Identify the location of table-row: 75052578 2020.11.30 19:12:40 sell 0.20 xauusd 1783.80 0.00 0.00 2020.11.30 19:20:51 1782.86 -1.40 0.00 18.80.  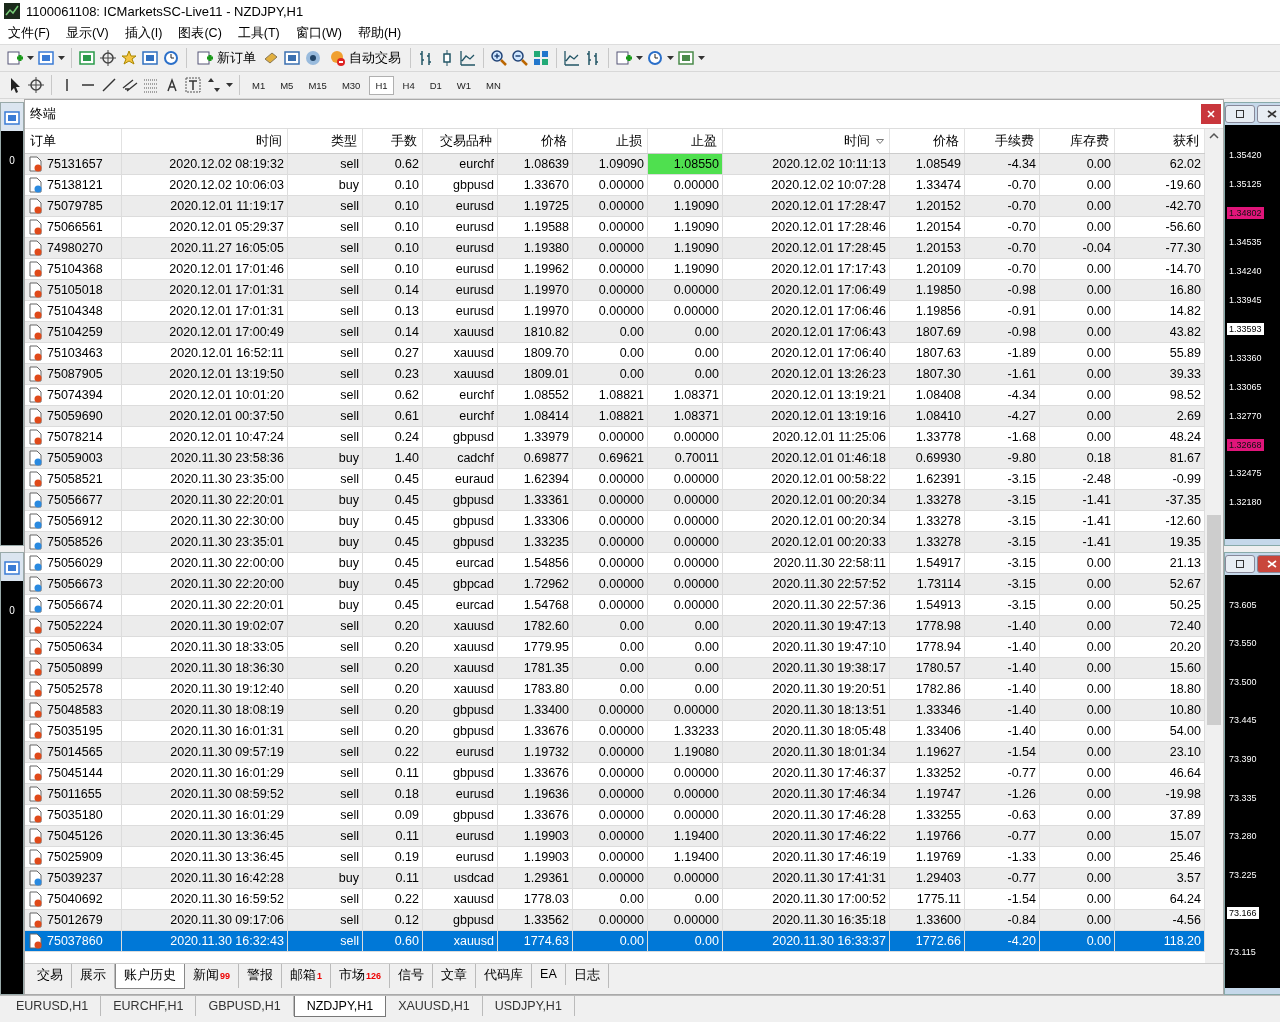
(615, 689).